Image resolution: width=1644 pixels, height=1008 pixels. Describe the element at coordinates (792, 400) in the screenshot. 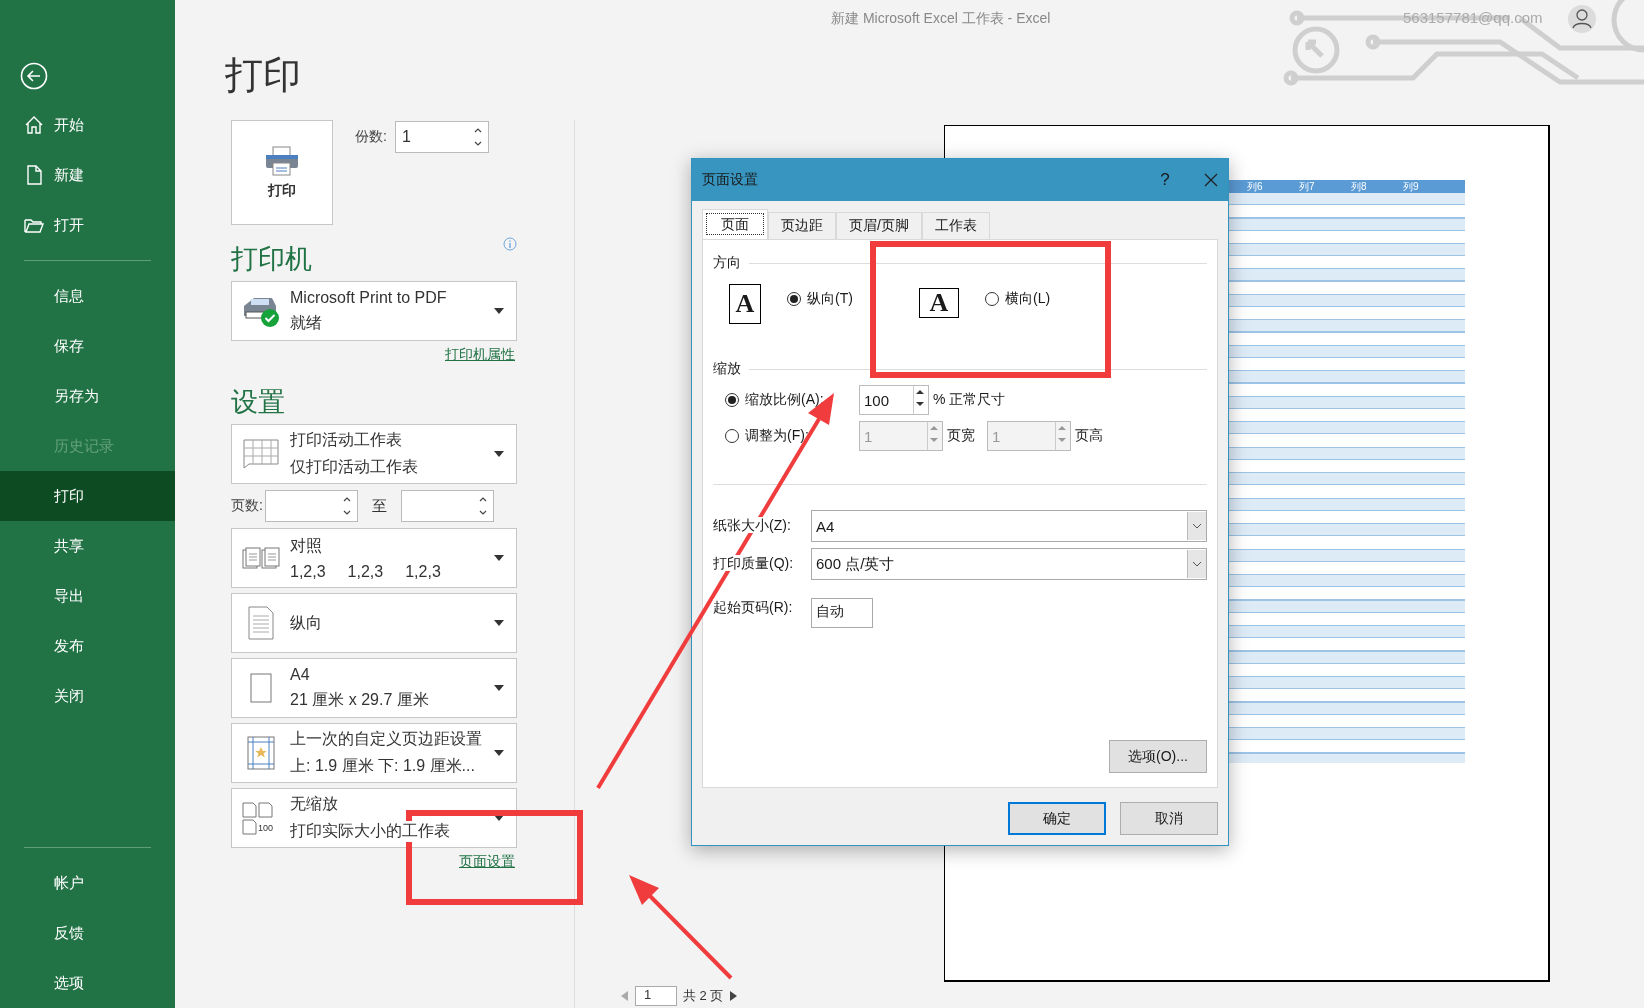

I see `scaling-radio: 缩放比例(A):` at that location.